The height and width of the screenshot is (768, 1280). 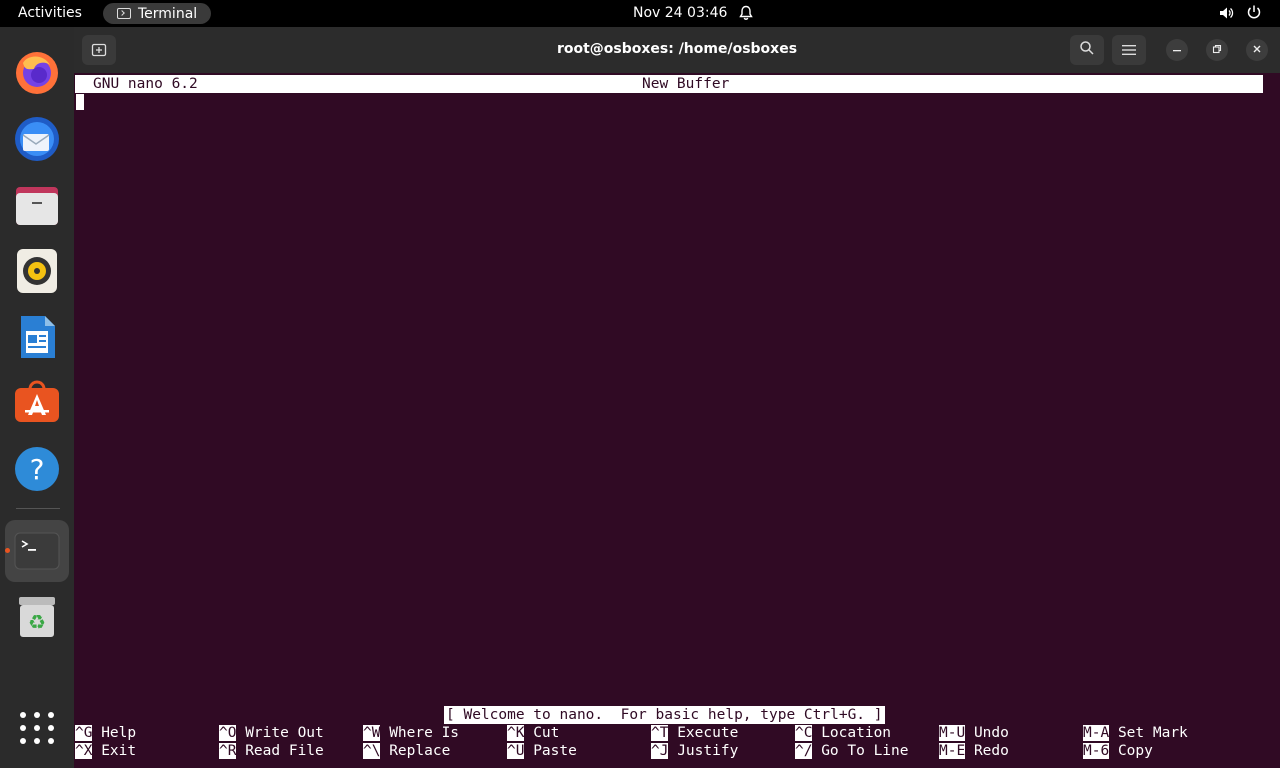 I want to click on terminal-small-icon, so click(x=124, y=13).